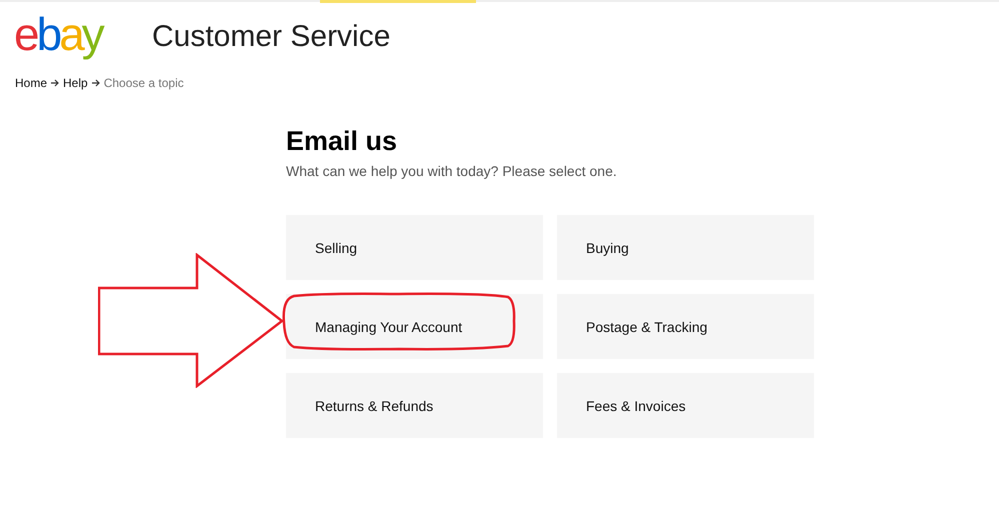 The image size is (999, 510). I want to click on breadcrumb-current: Choose a topic, so click(144, 83).